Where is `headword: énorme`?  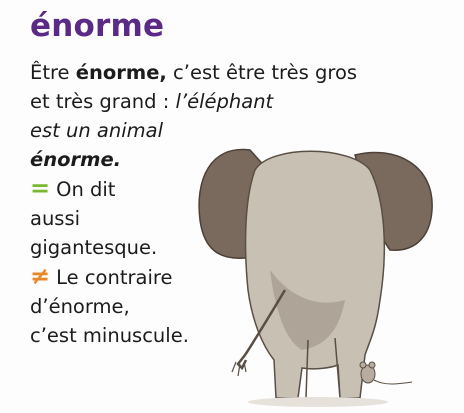
headword: énorme is located at coordinates (97, 26).